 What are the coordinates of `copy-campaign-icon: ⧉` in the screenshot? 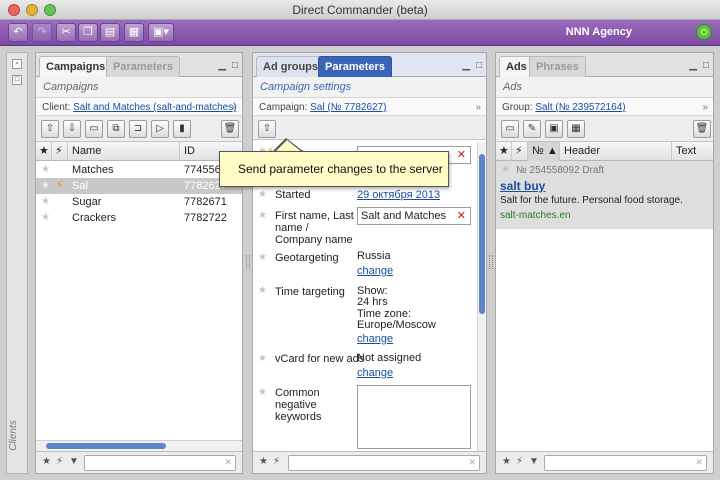 It's located at (116, 129).